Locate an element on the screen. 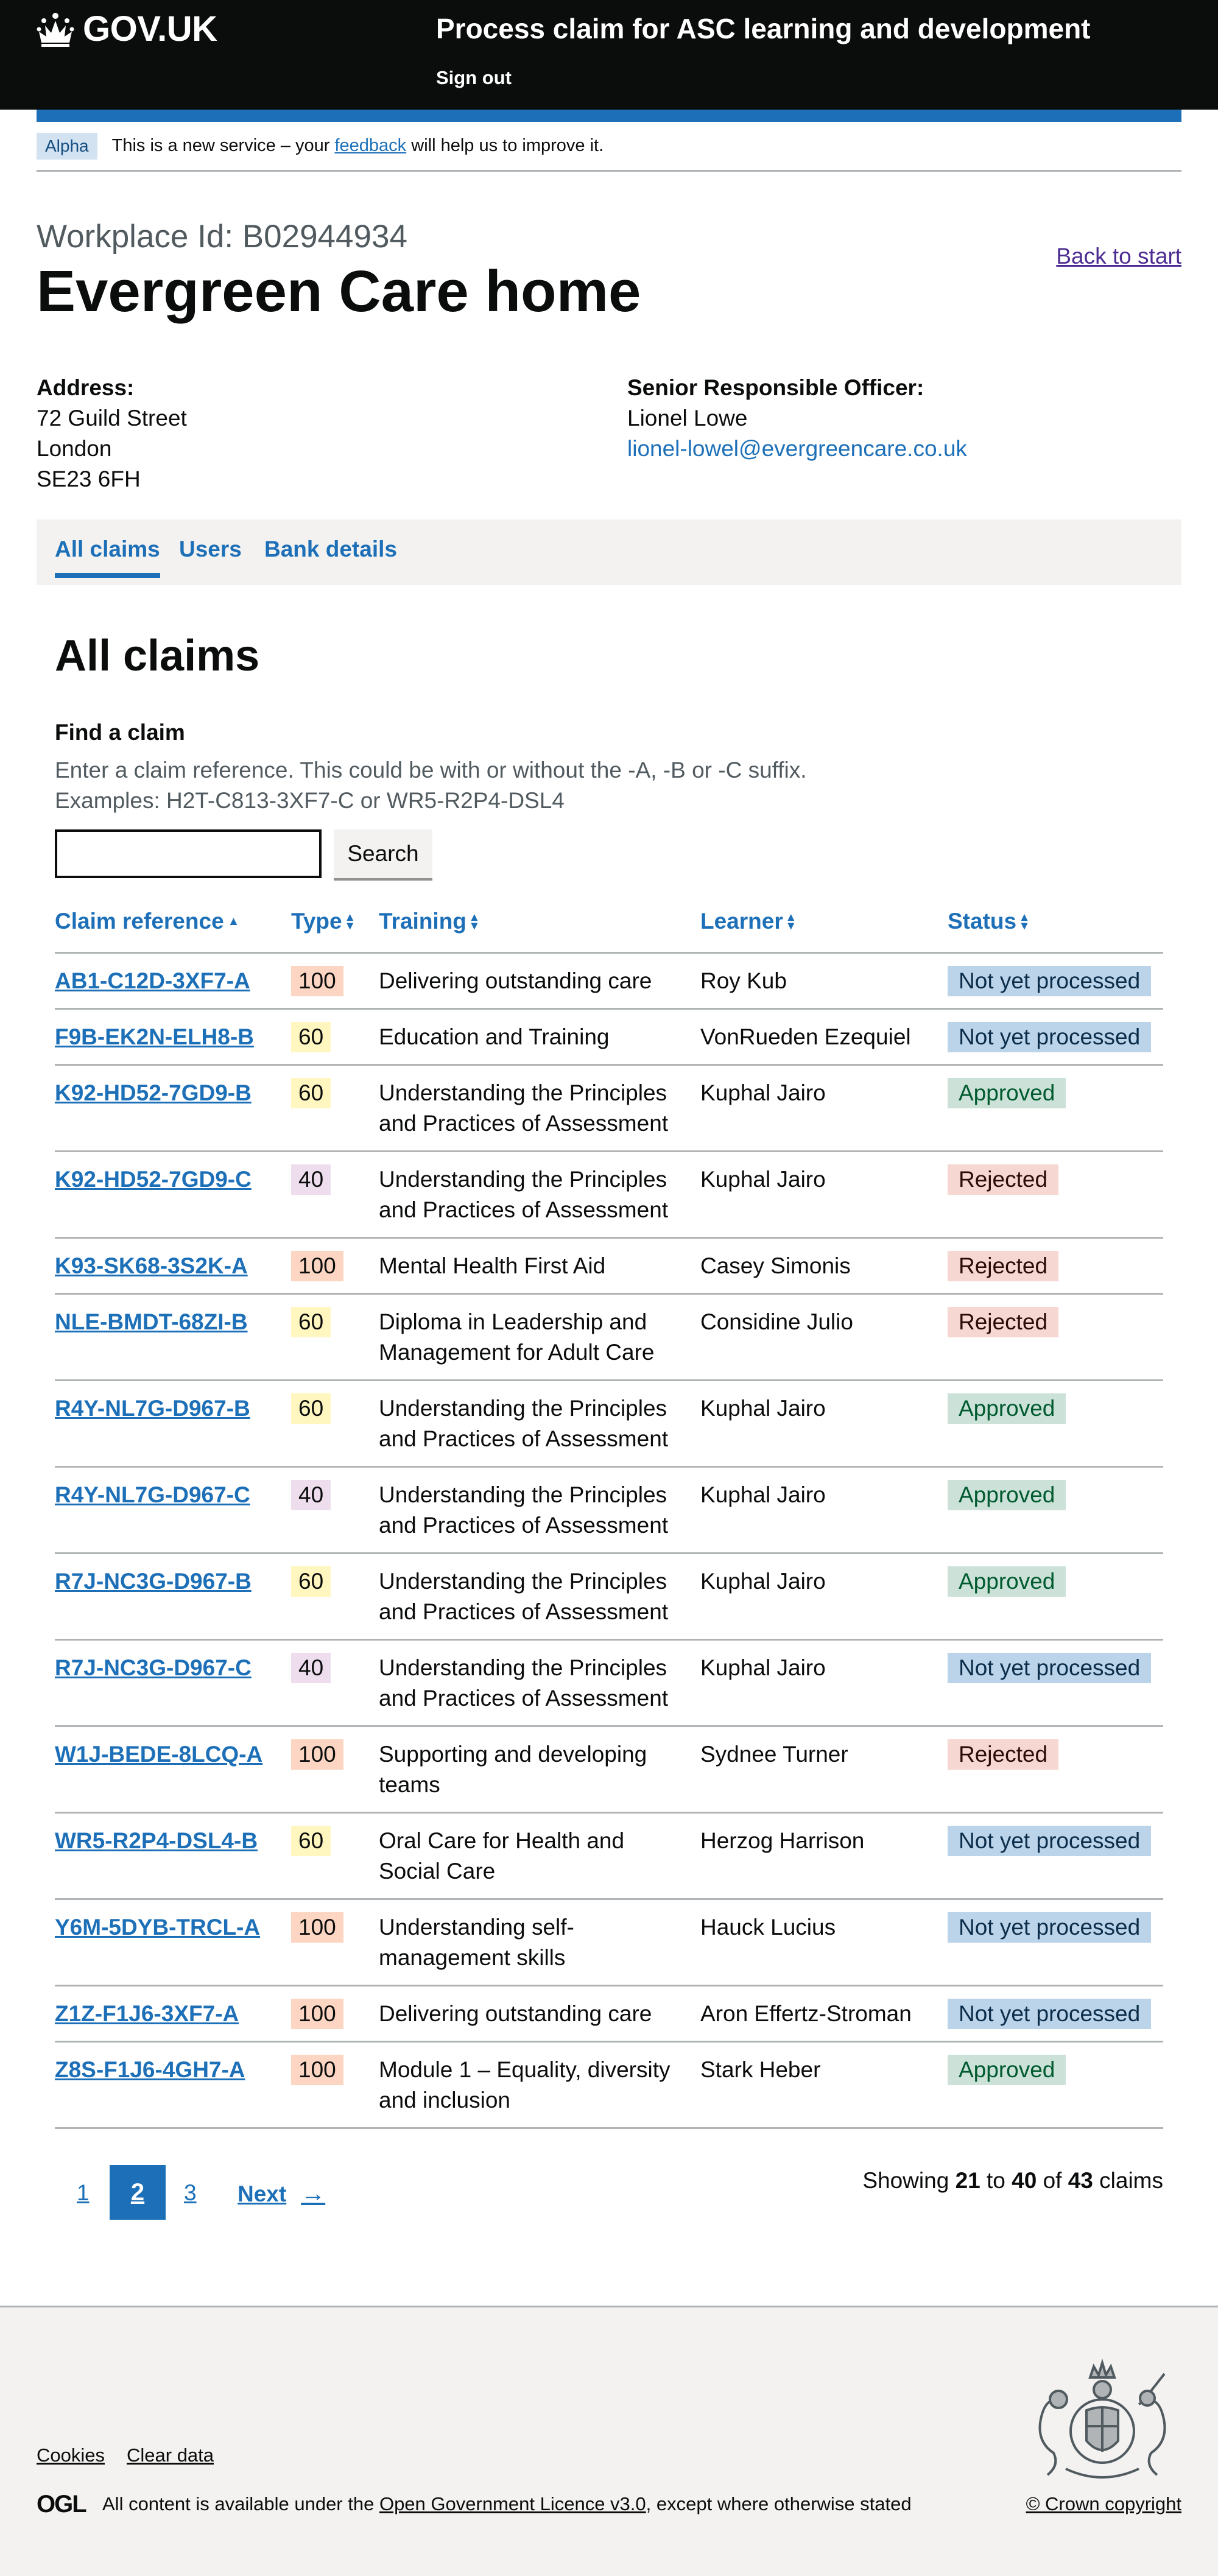  claim-reference-link: AB1-C12D-3XF7-A is located at coordinates (152, 981).